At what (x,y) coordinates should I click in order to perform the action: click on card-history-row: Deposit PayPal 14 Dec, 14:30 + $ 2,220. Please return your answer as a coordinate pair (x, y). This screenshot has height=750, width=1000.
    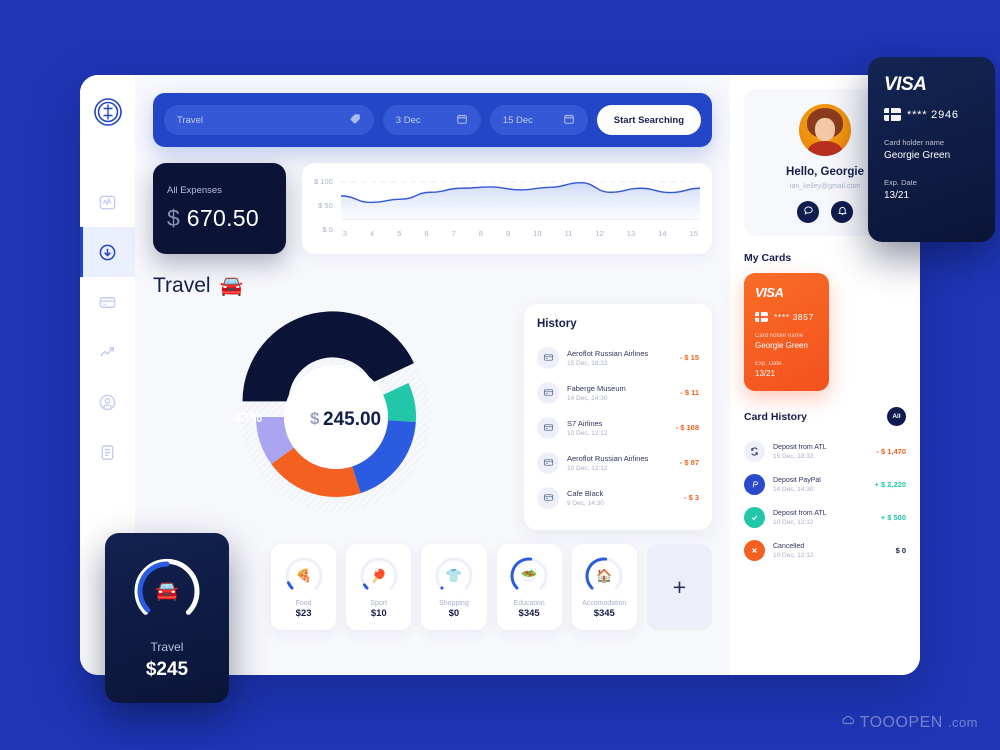
    Looking at the image, I should click on (825, 484).